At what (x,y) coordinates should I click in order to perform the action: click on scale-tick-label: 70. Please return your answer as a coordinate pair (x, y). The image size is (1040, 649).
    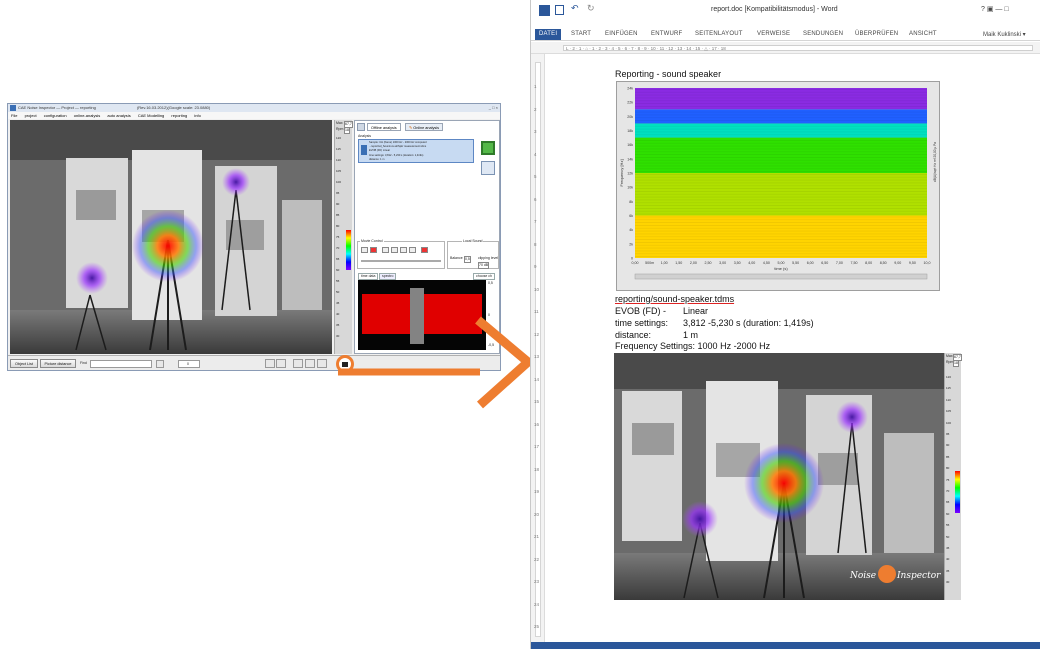
    Looking at the image, I should click on (948, 491).